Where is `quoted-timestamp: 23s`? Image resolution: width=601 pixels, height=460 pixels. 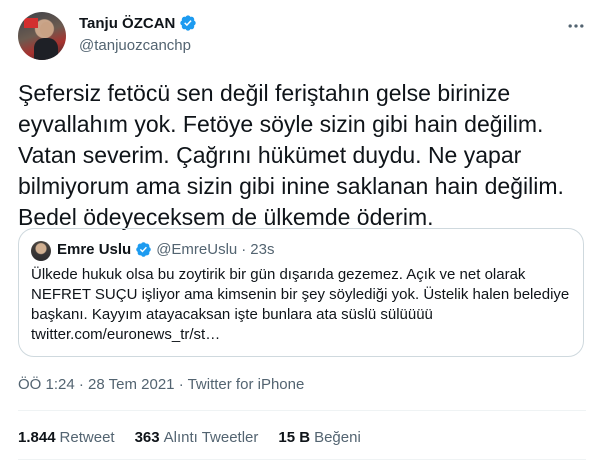
quoted-timestamp: 23s is located at coordinates (262, 249).